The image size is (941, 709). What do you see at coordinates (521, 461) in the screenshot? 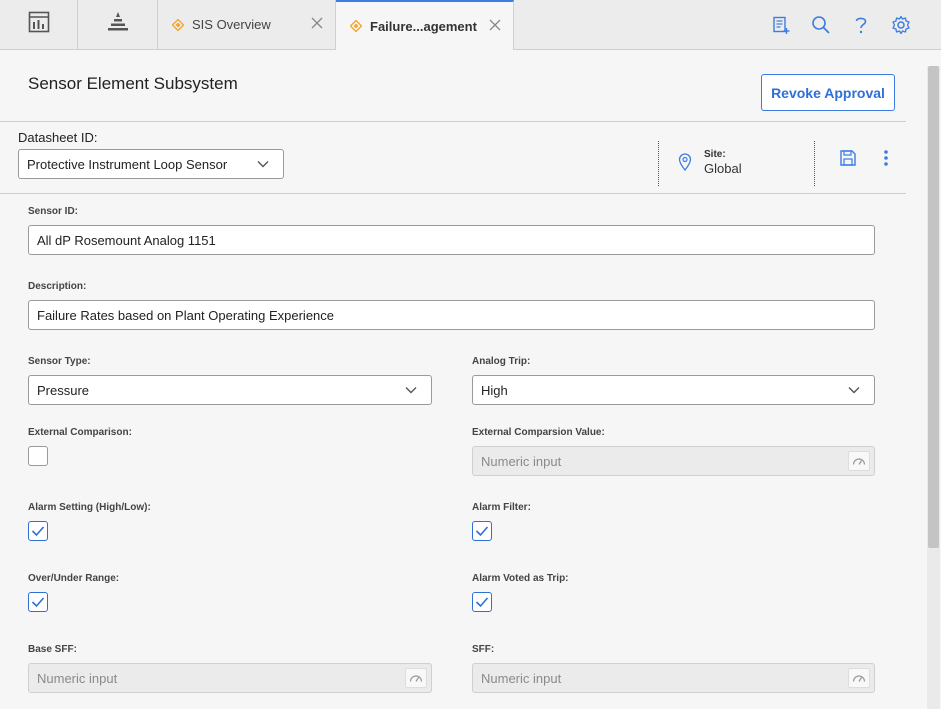
I see `external-comparison-value-placeholder: Numeric input` at bounding box center [521, 461].